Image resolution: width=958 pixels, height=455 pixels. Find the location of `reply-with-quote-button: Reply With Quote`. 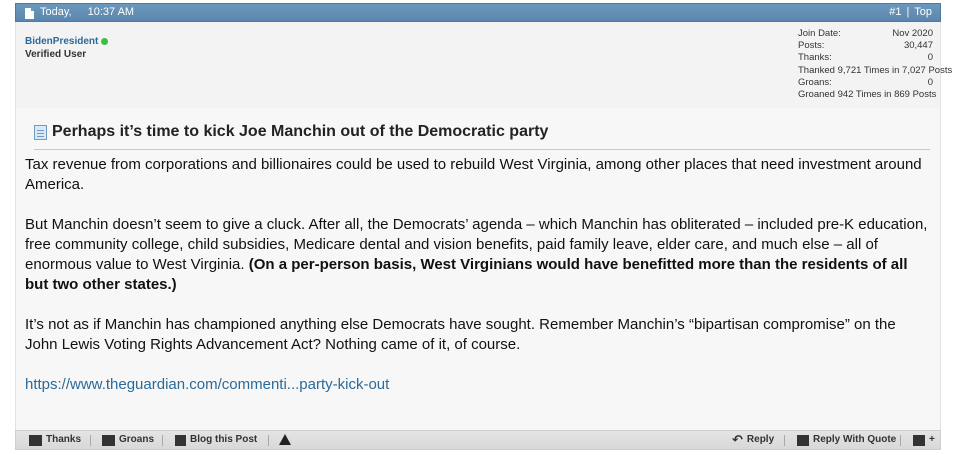

reply-with-quote-button: Reply With Quote is located at coordinates (846, 440).